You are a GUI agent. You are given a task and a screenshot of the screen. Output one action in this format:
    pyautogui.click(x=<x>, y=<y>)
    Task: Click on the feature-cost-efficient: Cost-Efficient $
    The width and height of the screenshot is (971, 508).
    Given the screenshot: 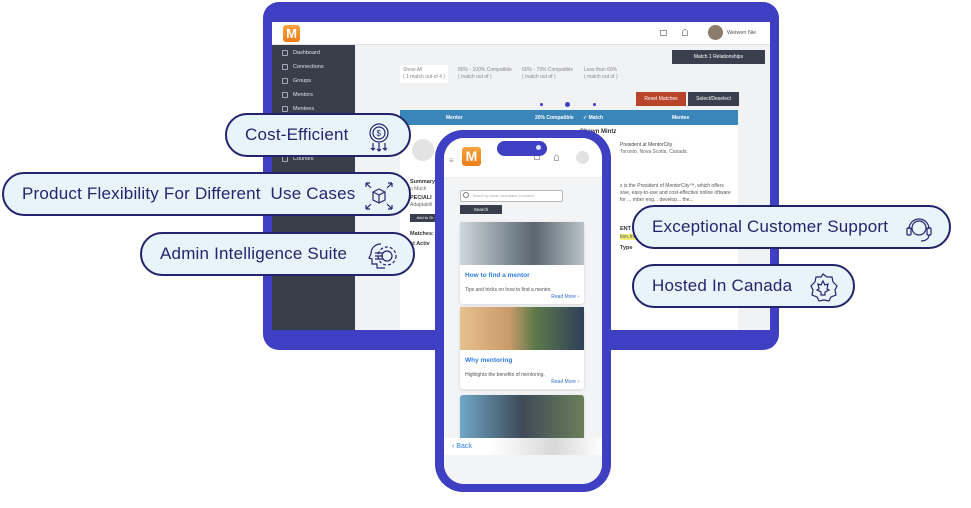 What is the action you would take?
    pyautogui.click(x=318, y=135)
    